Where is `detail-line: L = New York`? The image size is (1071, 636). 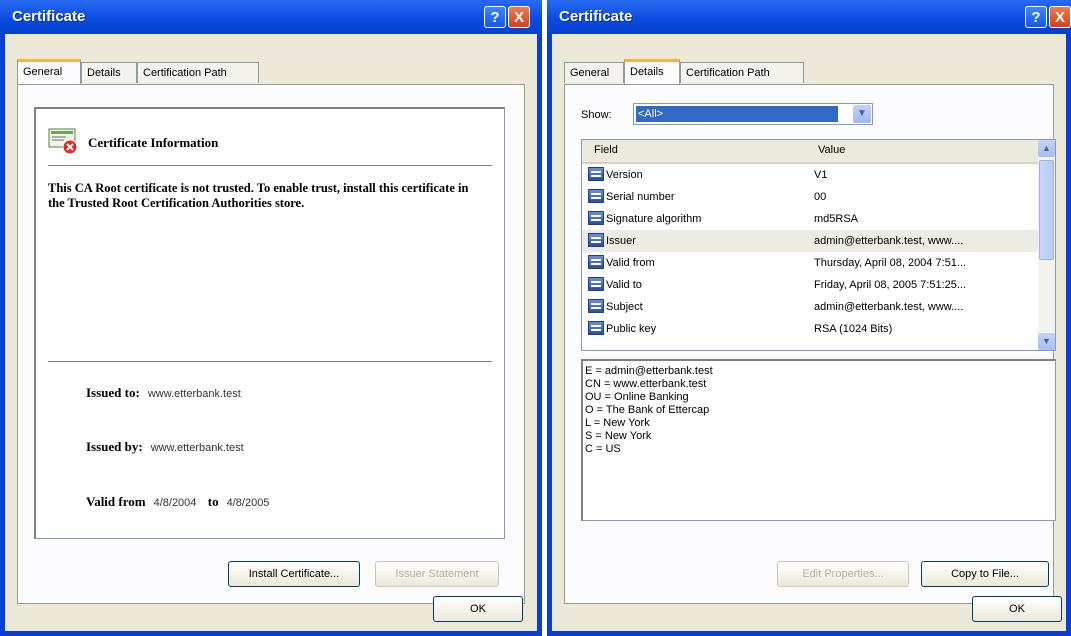 detail-line: L = New York is located at coordinates (617, 423).